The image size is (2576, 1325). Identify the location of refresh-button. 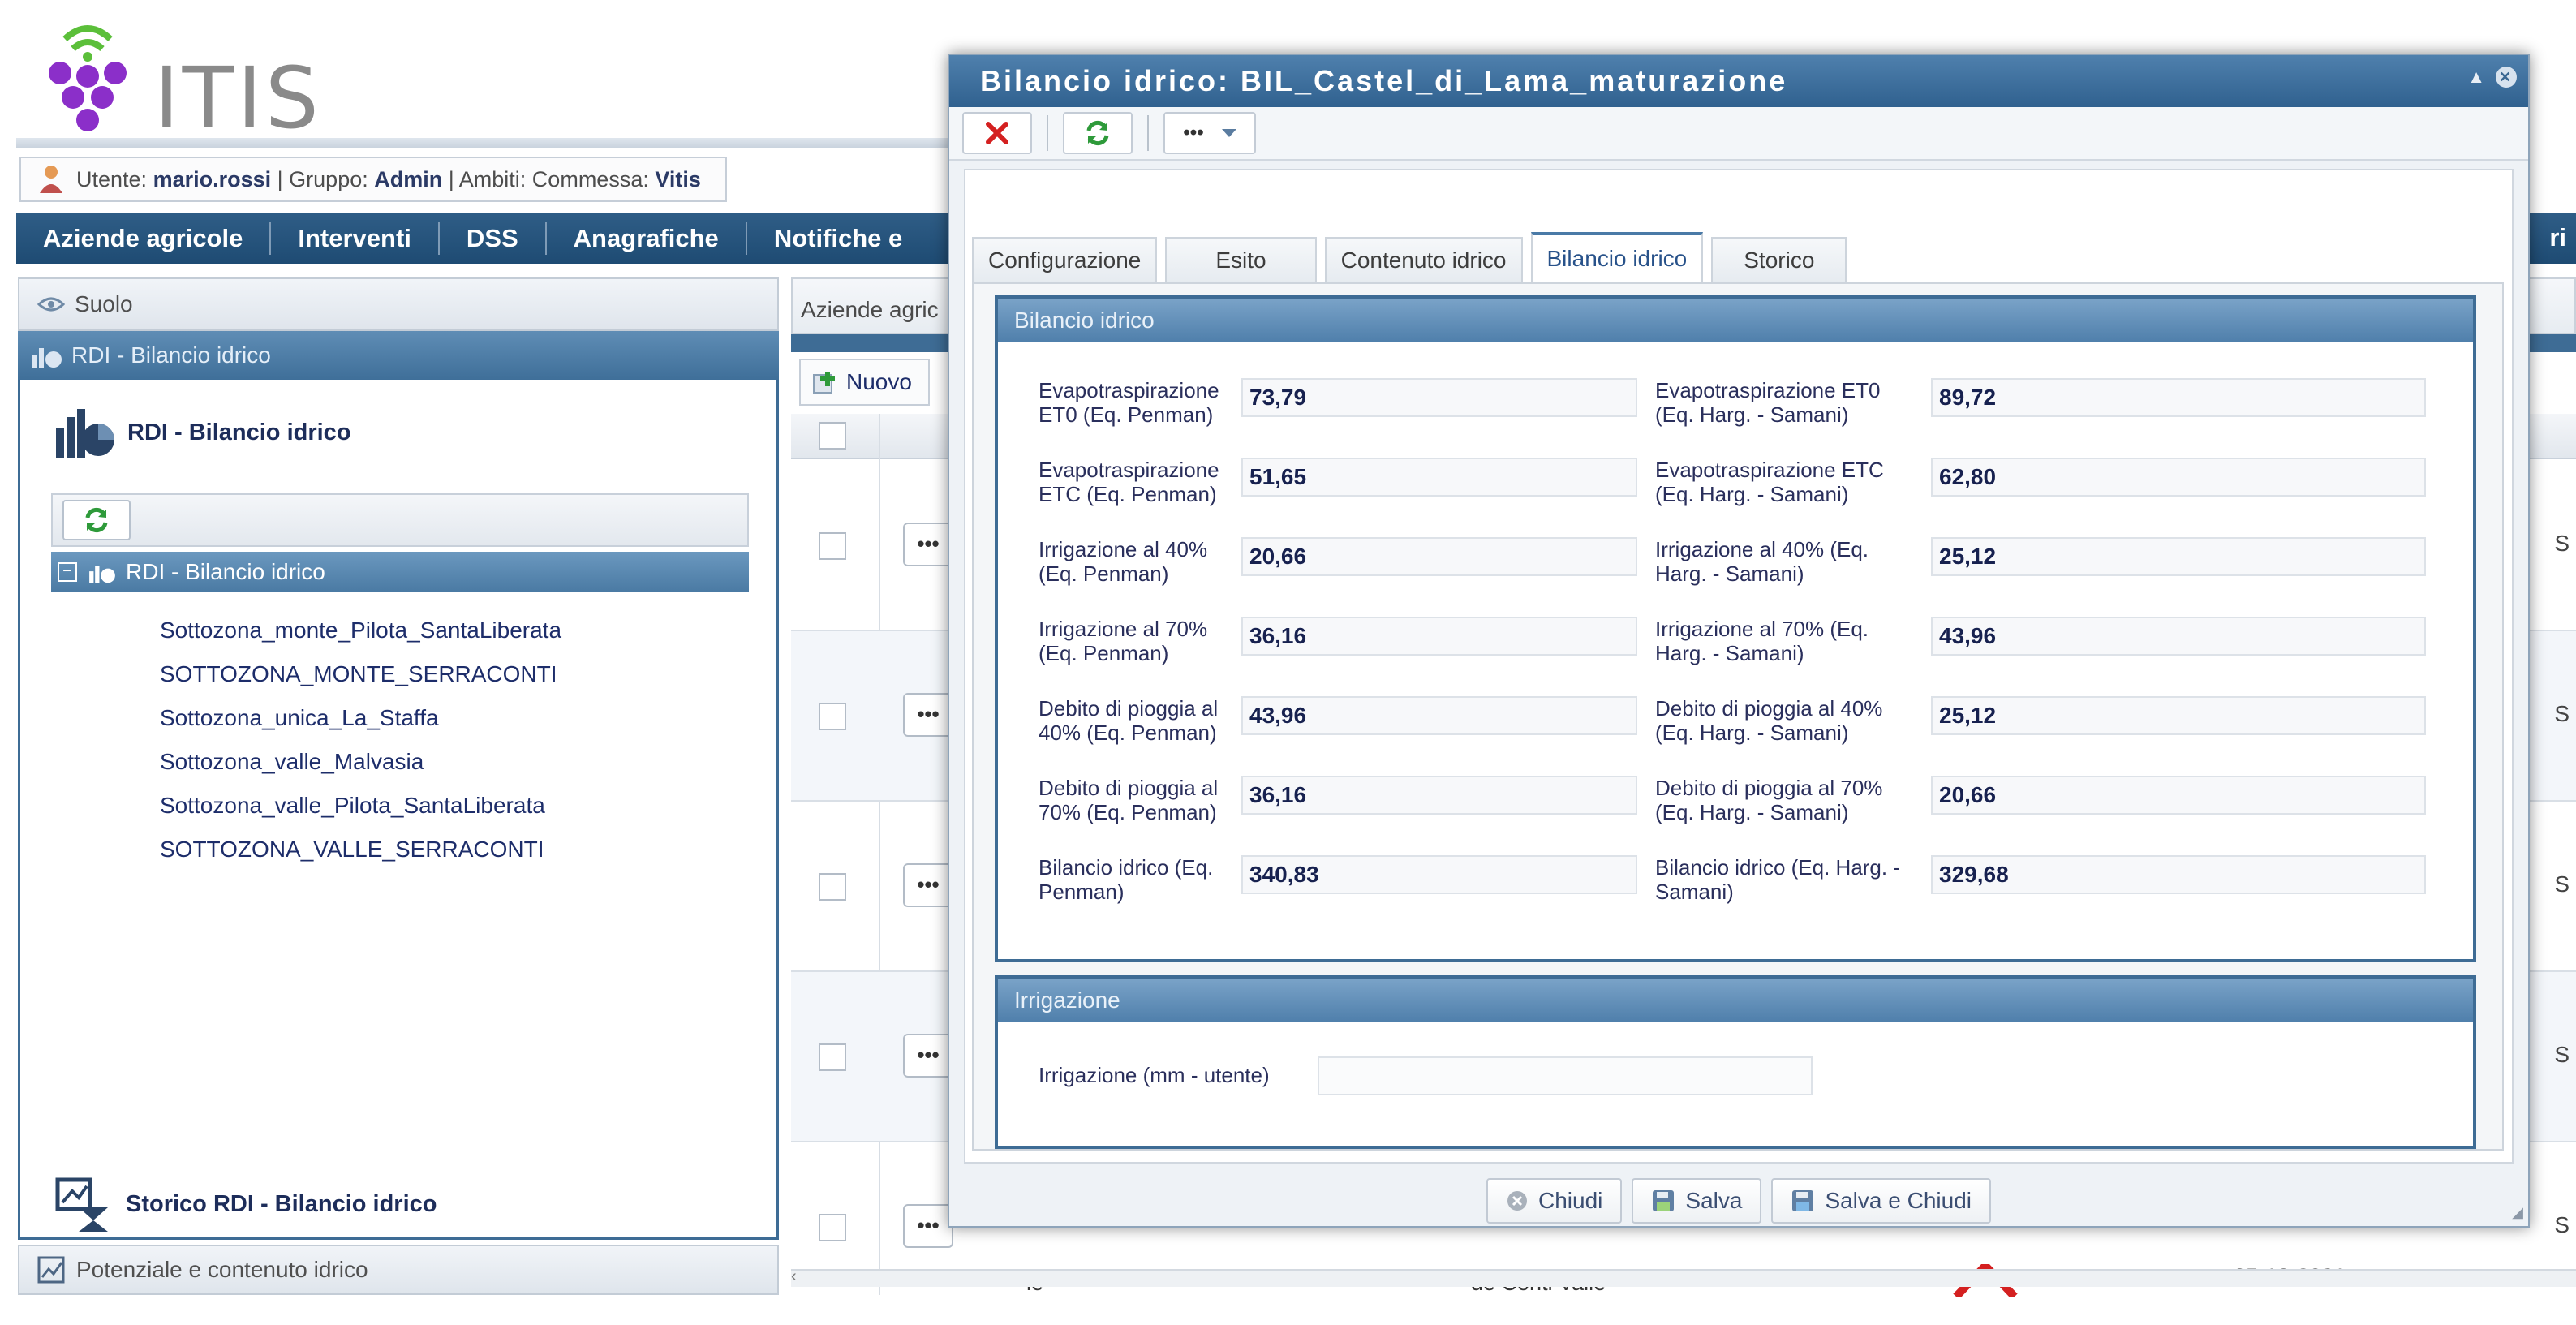
(1098, 133).